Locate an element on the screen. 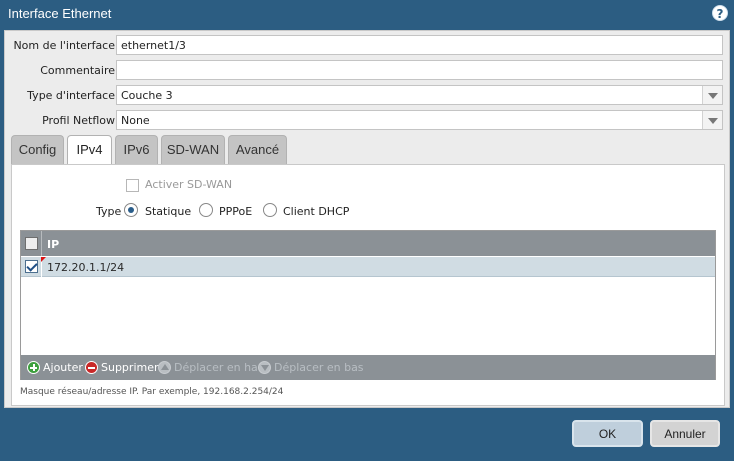 Image resolution: width=734 pixels, height=461 pixels. add-button: Ajouter is located at coordinates (55, 367).